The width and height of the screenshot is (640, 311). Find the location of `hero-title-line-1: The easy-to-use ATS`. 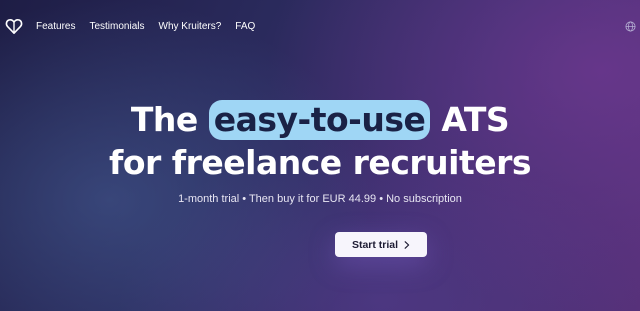

hero-title-line-1: The easy-to-use ATS is located at coordinates (320, 119).